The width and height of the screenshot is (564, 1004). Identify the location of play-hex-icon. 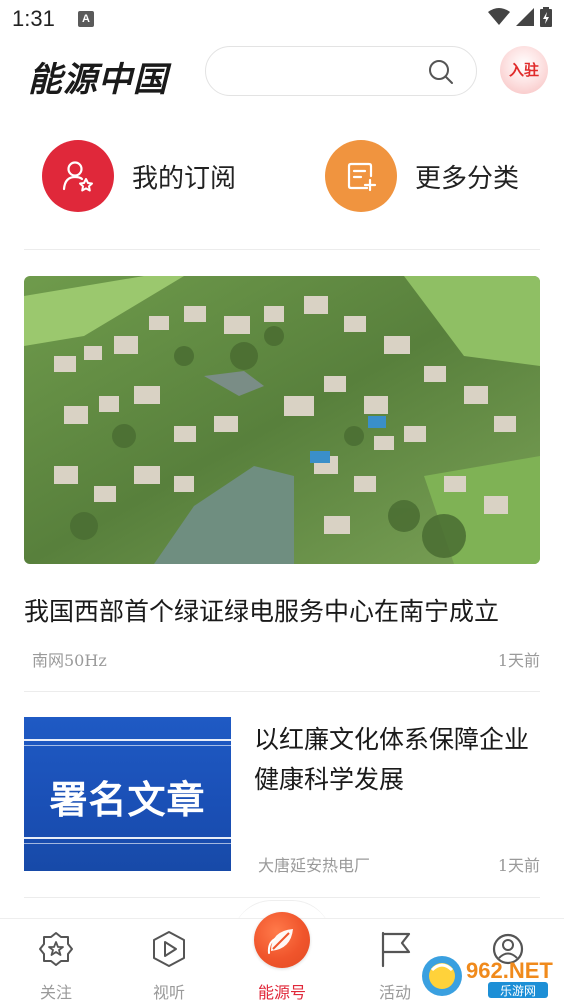
(169, 949).